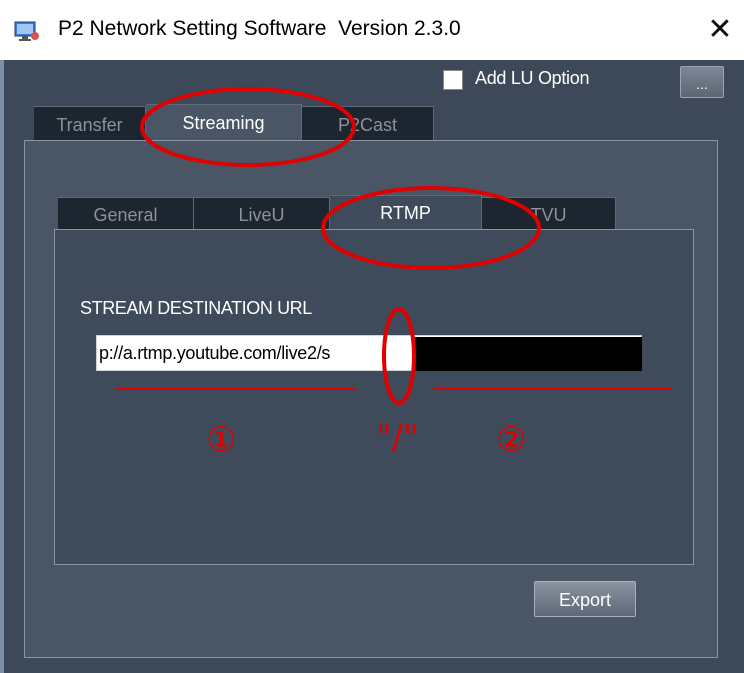 The image size is (744, 673). Describe the element at coordinates (585, 599) in the screenshot. I see `export-button: Export` at that location.